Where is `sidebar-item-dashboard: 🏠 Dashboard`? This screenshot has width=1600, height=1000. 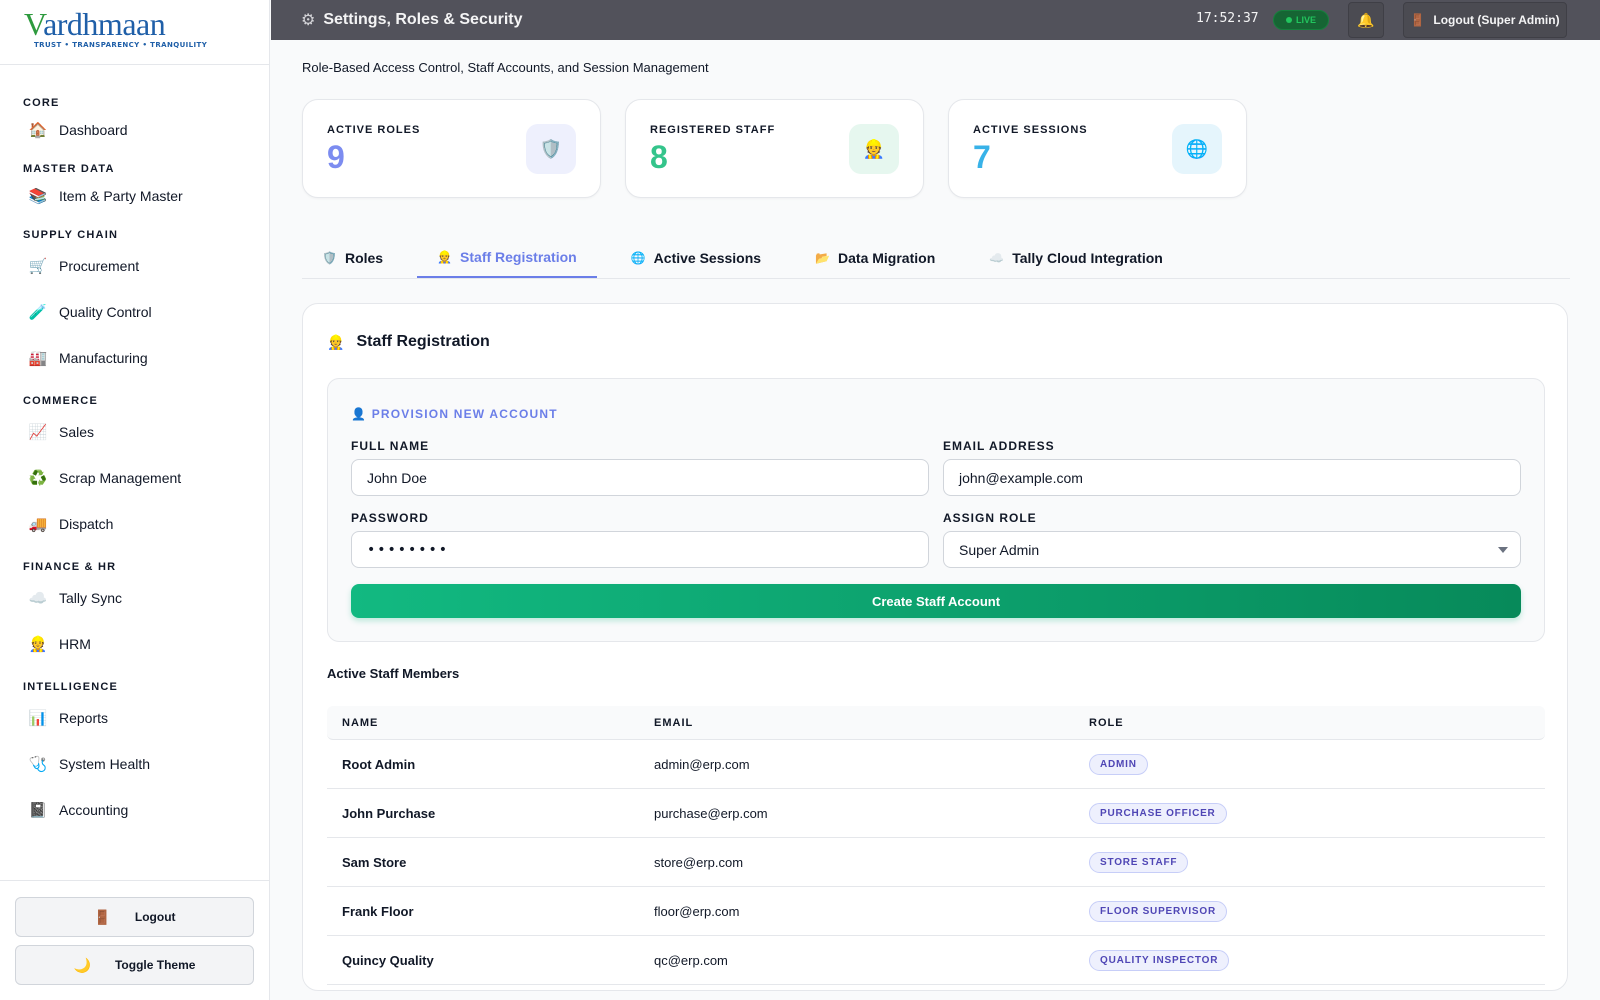
sidebar-item-dashboard: 🏠 Dashboard is located at coordinates (134, 130).